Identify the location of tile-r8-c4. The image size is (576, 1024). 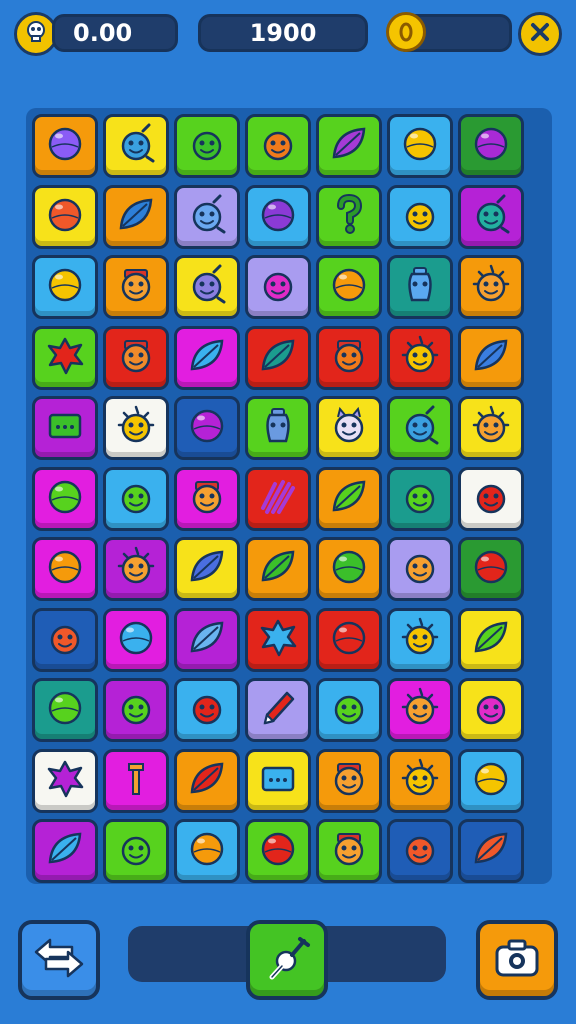
(278, 639).